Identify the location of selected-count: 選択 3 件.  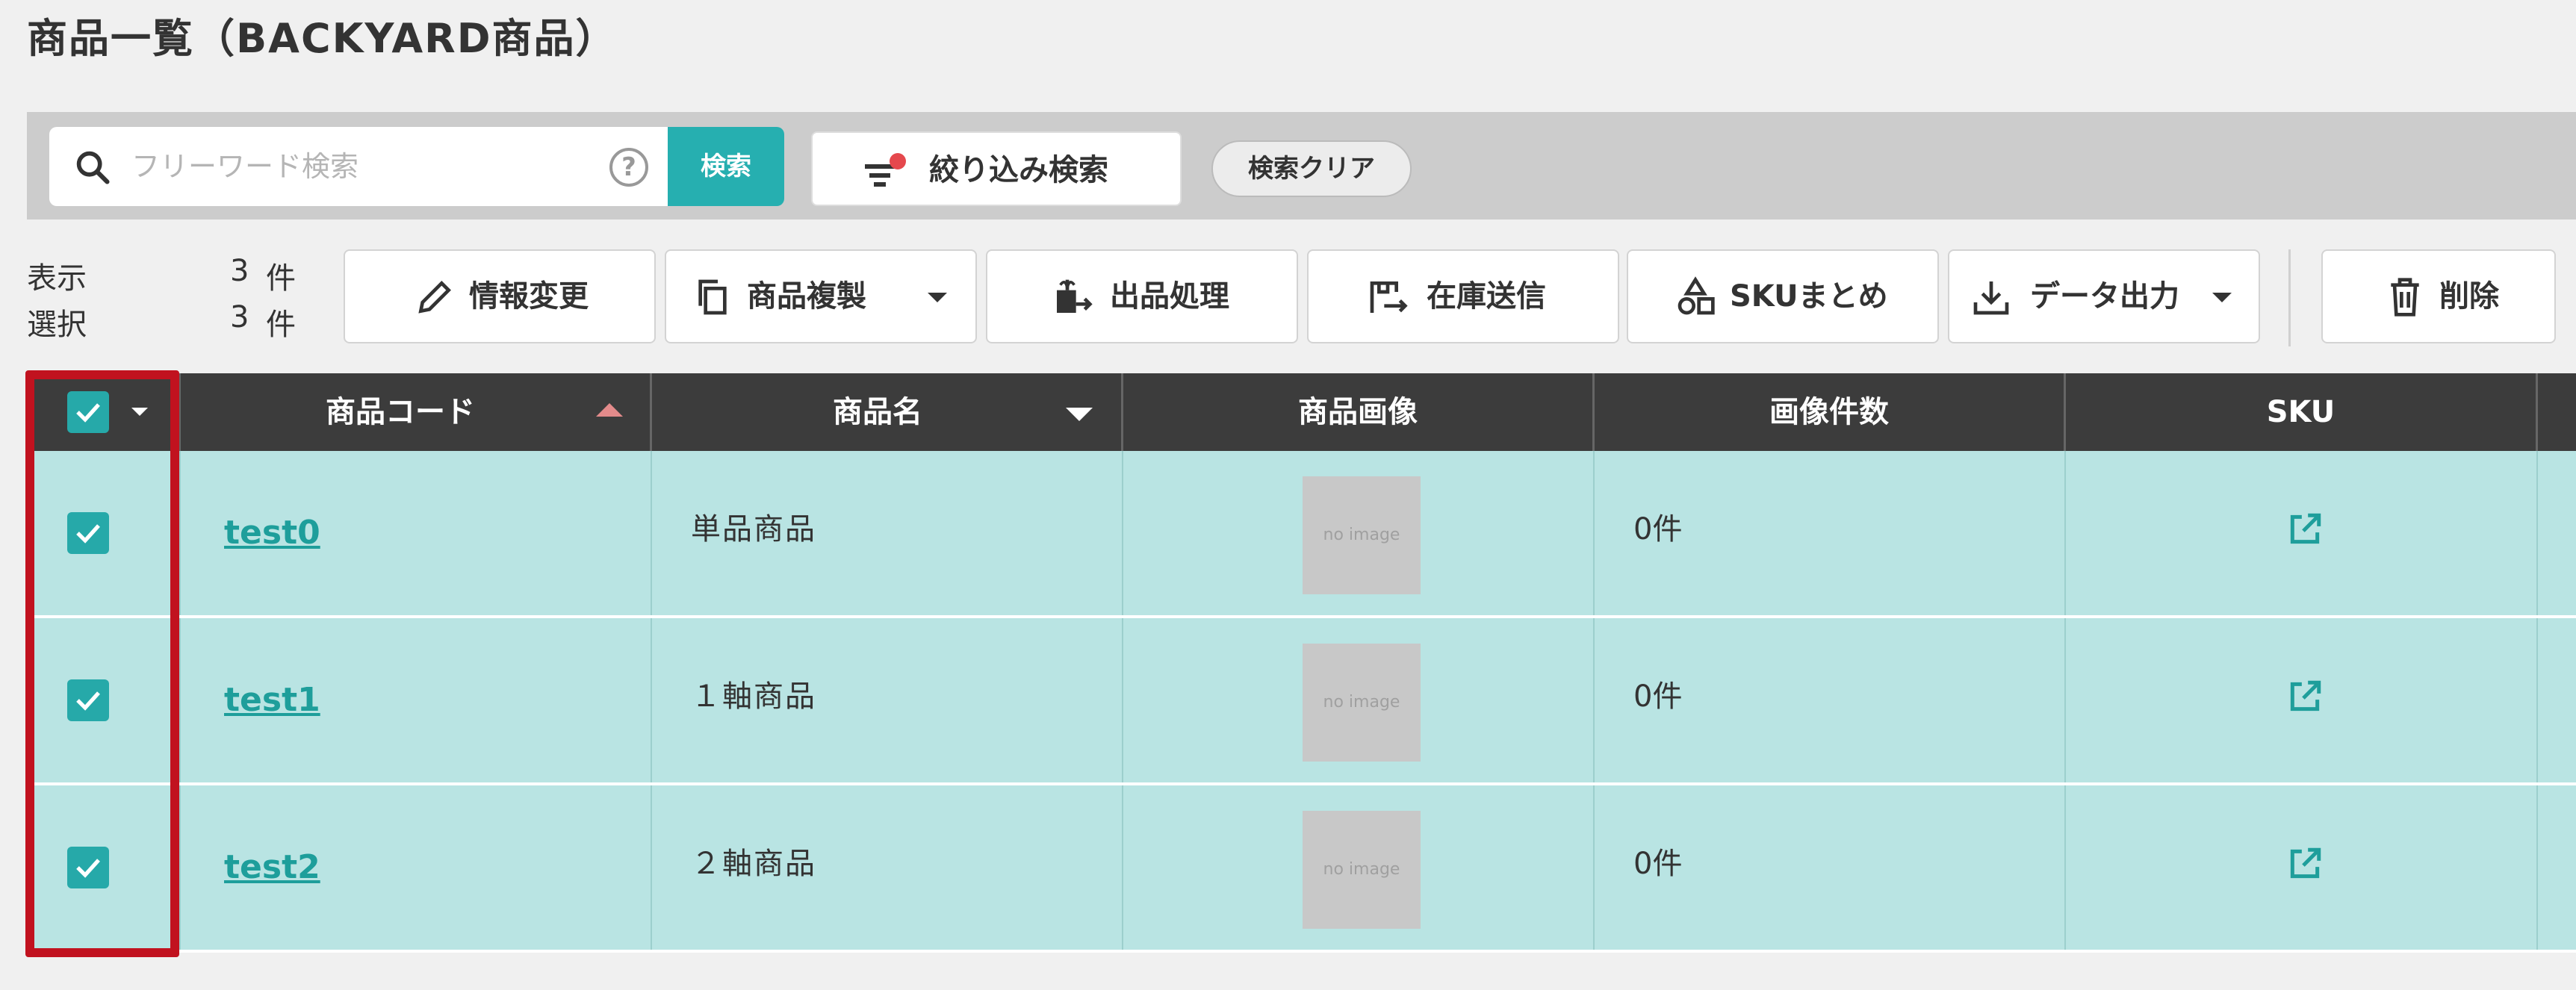
(169, 319).